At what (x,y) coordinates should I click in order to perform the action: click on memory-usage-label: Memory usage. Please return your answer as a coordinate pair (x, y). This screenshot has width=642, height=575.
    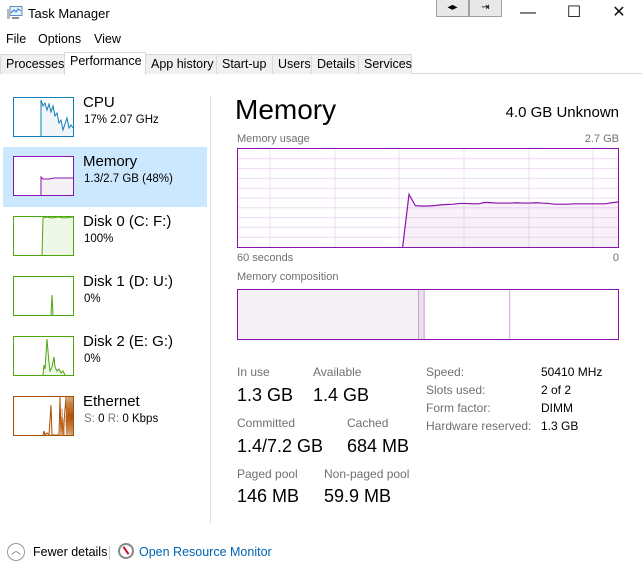
    Looking at the image, I should click on (273, 139).